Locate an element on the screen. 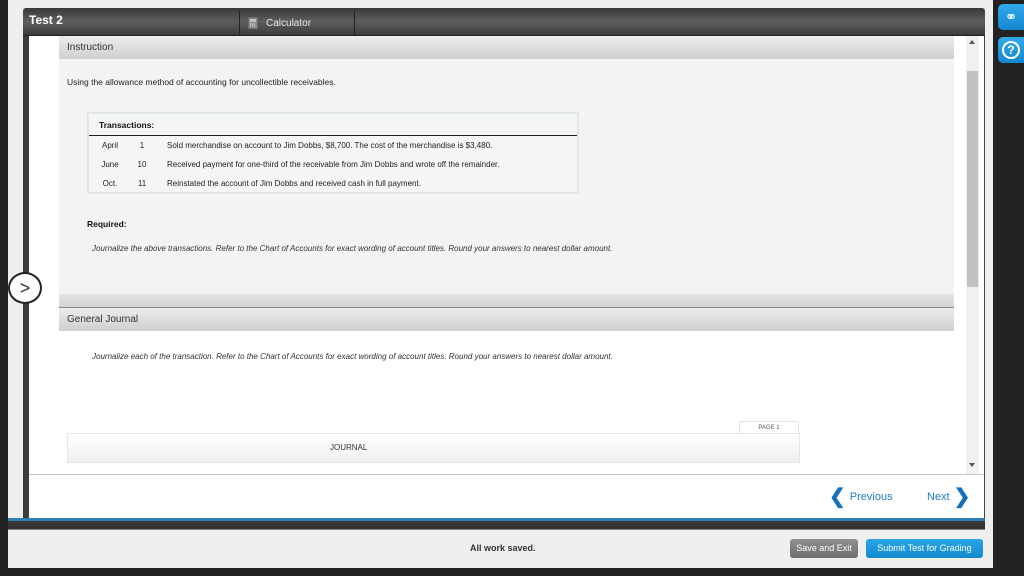 The width and height of the screenshot is (1024, 576). help-icon: ? is located at coordinates (1011, 50).